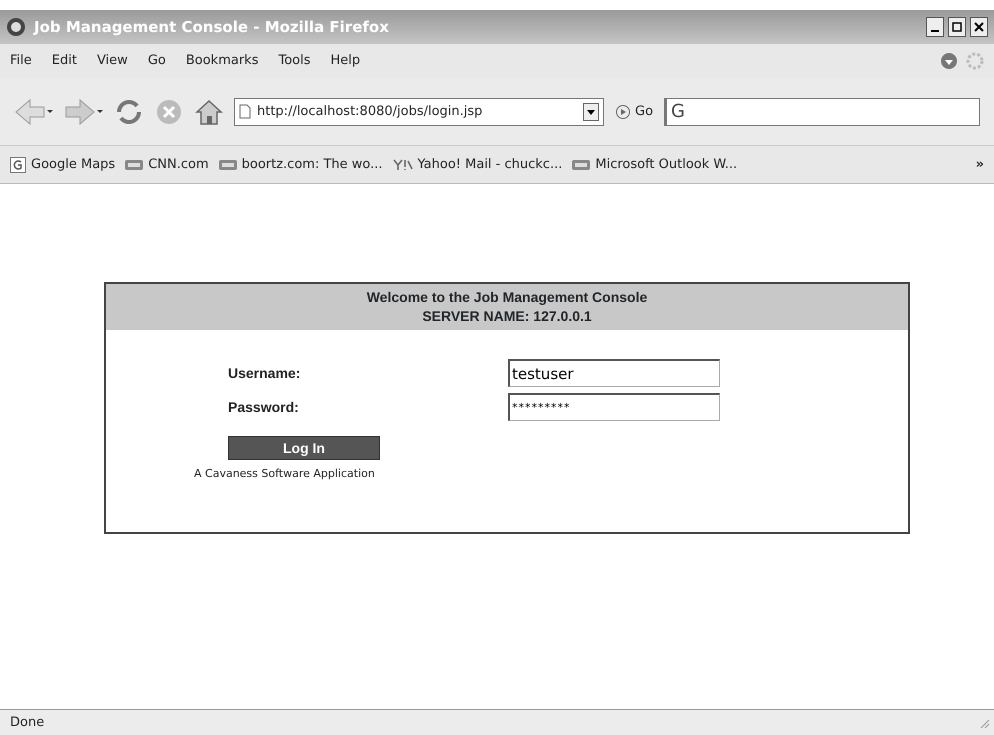 Image resolution: width=994 pixels, height=735 pixels. I want to click on page-icon, so click(245, 111).